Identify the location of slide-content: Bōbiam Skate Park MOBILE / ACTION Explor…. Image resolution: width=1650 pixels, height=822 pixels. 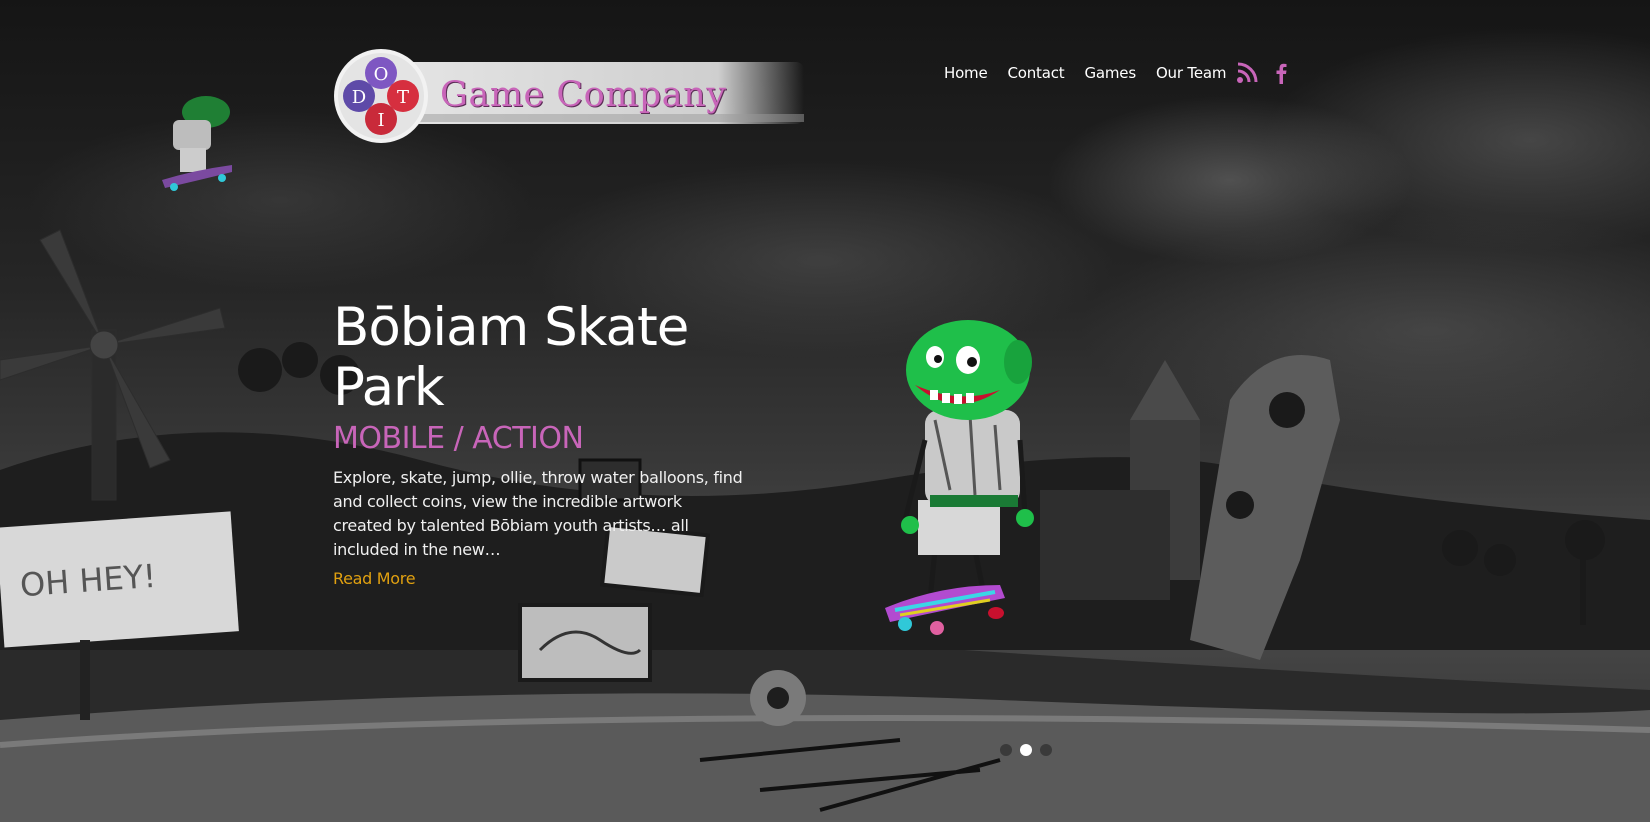
(538, 443).